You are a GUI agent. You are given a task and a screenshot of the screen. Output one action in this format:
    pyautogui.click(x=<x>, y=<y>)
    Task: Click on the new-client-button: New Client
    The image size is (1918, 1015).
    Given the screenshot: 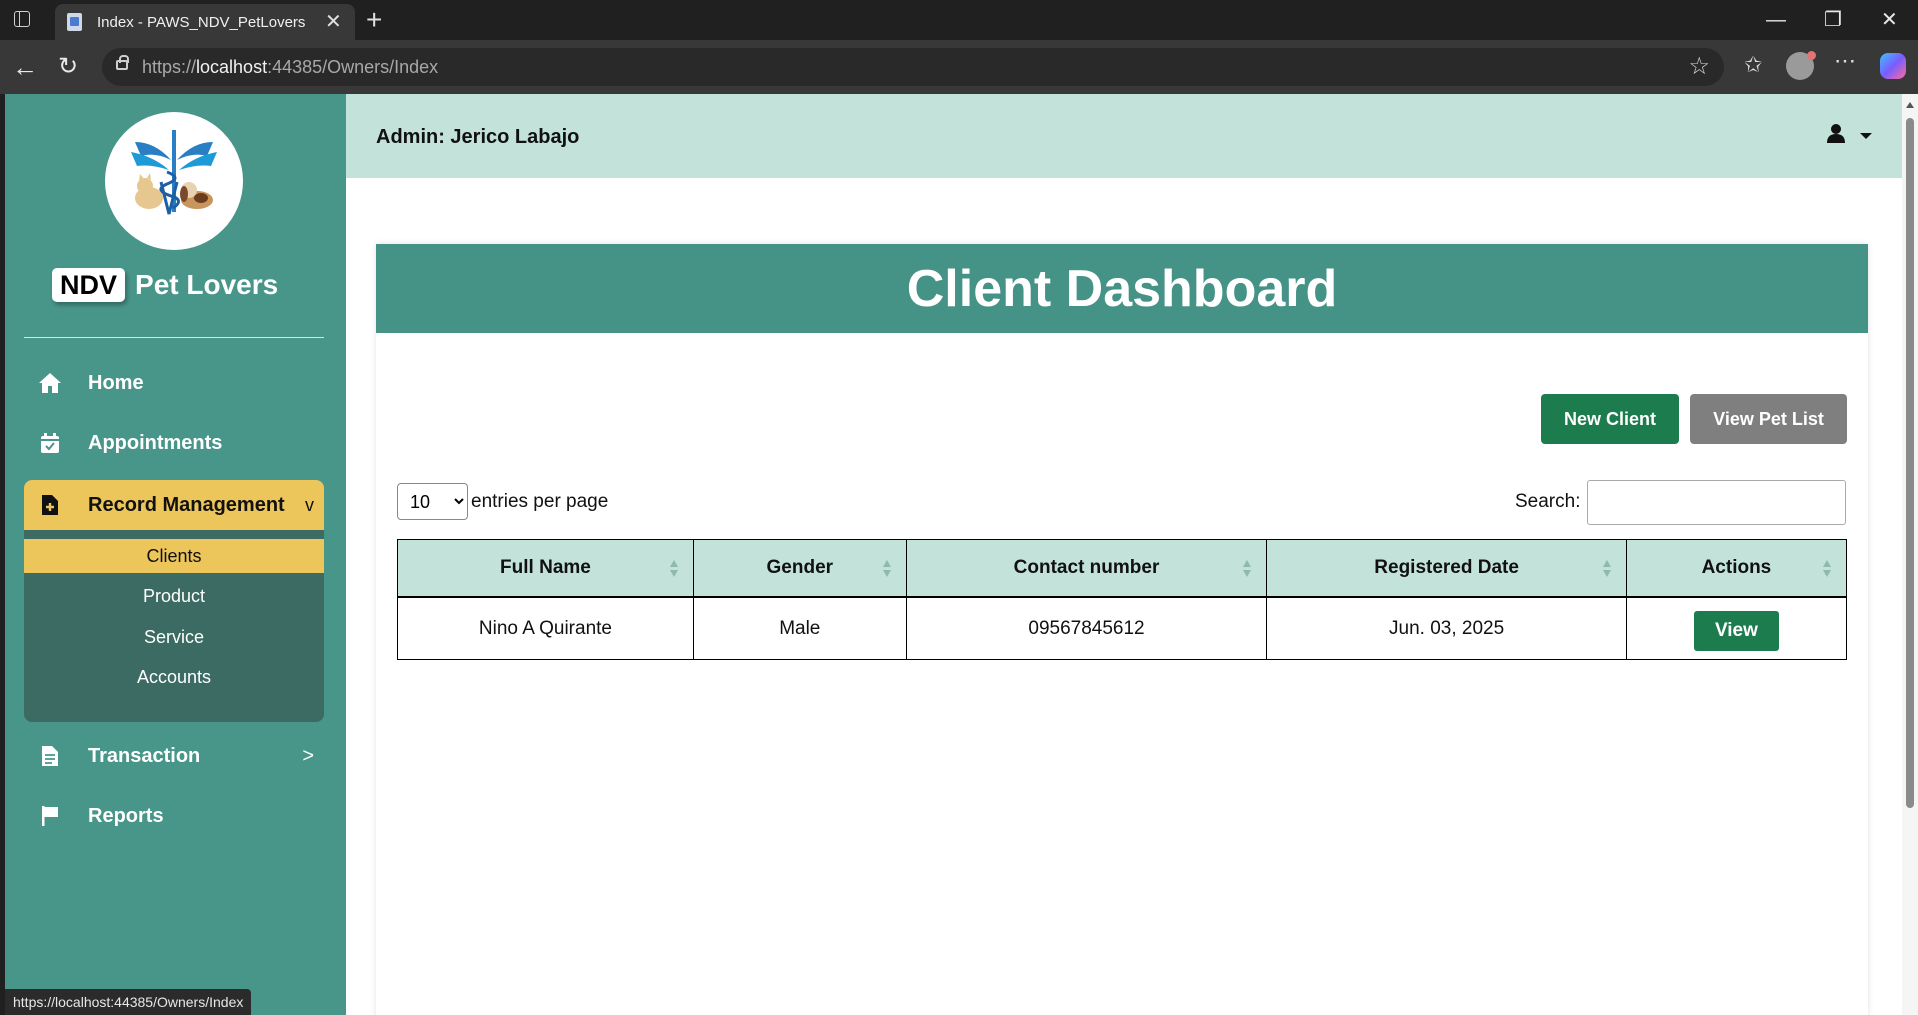 What is the action you would take?
    pyautogui.click(x=1610, y=419)
    